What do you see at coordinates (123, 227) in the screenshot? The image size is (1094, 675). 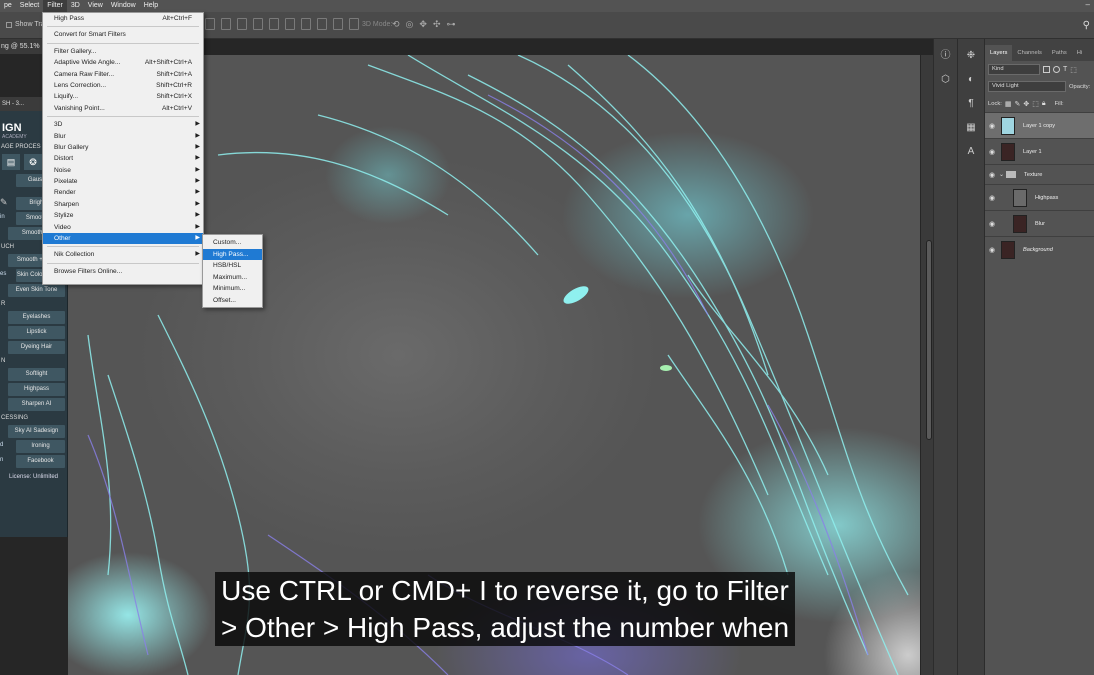 I see `menu-item-video: Video ▶` at bounding box center [123, 227].